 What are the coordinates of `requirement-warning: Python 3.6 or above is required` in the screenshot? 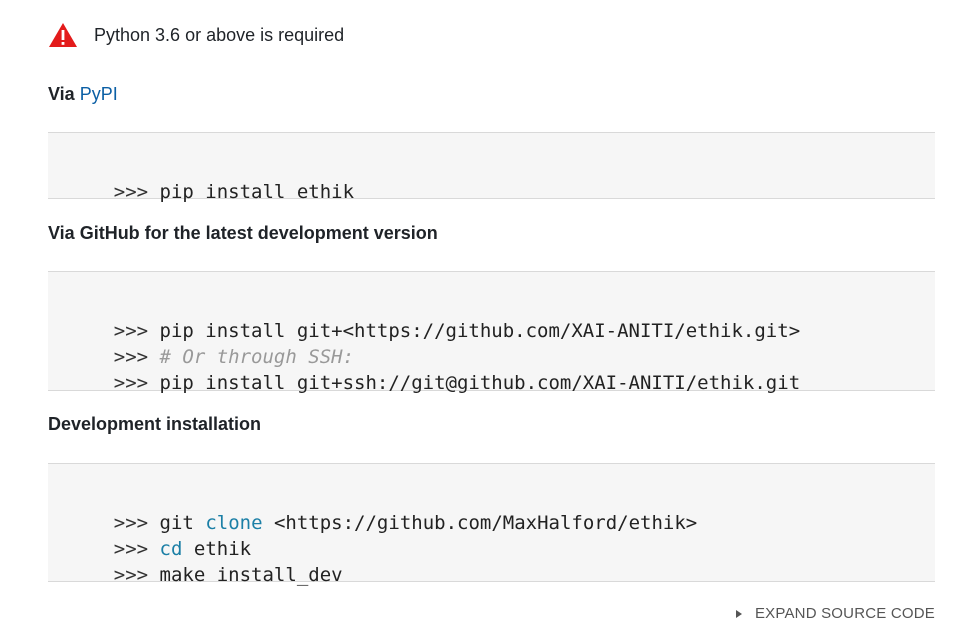 It's located at (196, 35).